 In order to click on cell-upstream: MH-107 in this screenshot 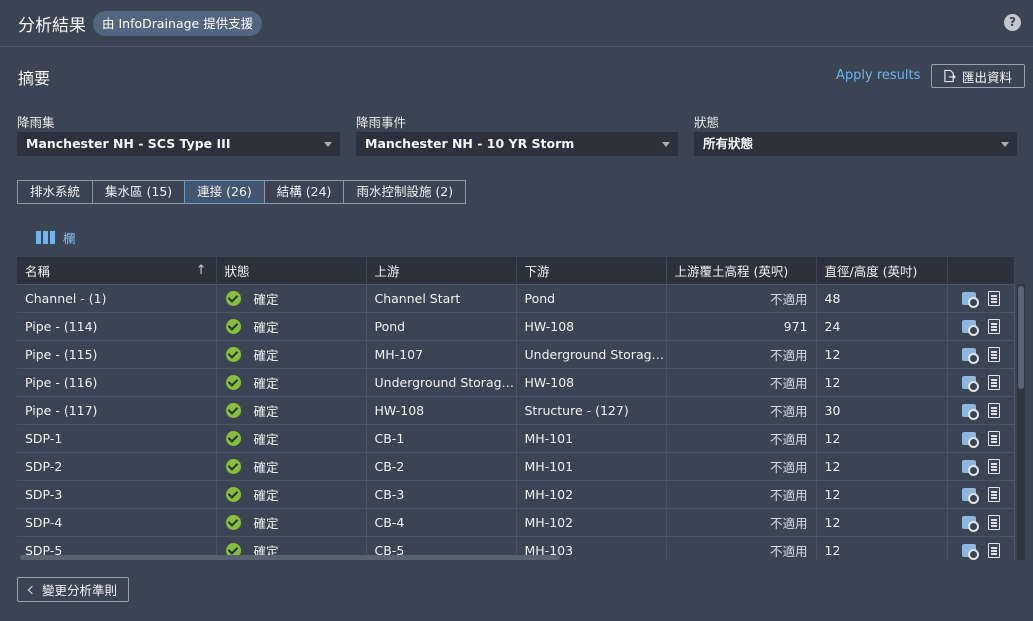, I will do `click(441, 353)`.